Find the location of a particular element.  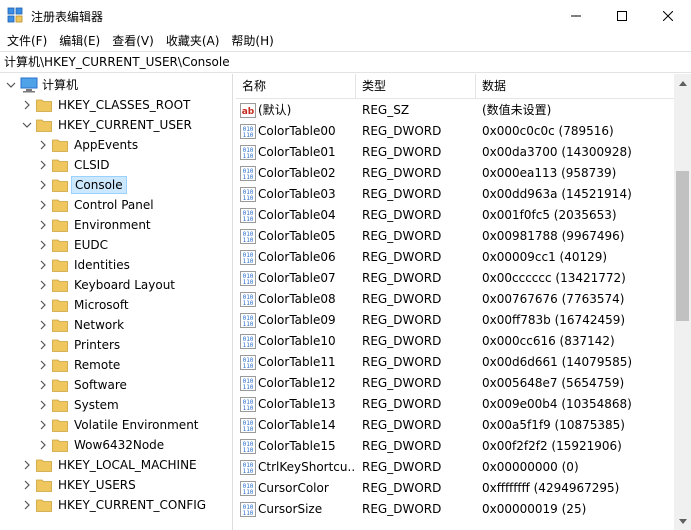

scroll-up-icon is located at coordinates (682, 83).